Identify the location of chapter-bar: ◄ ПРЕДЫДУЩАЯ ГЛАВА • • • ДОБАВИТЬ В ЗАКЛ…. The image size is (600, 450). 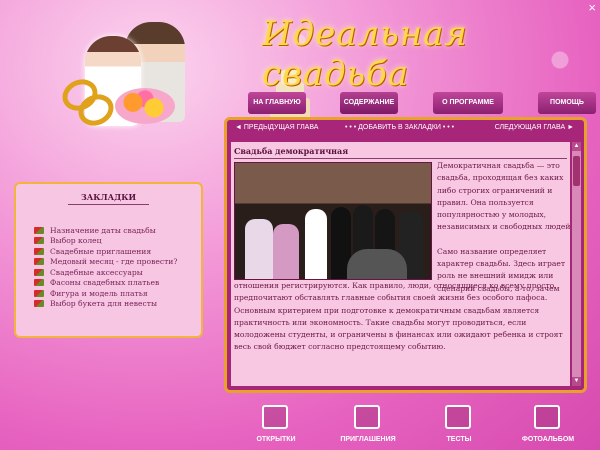
(405, 129).